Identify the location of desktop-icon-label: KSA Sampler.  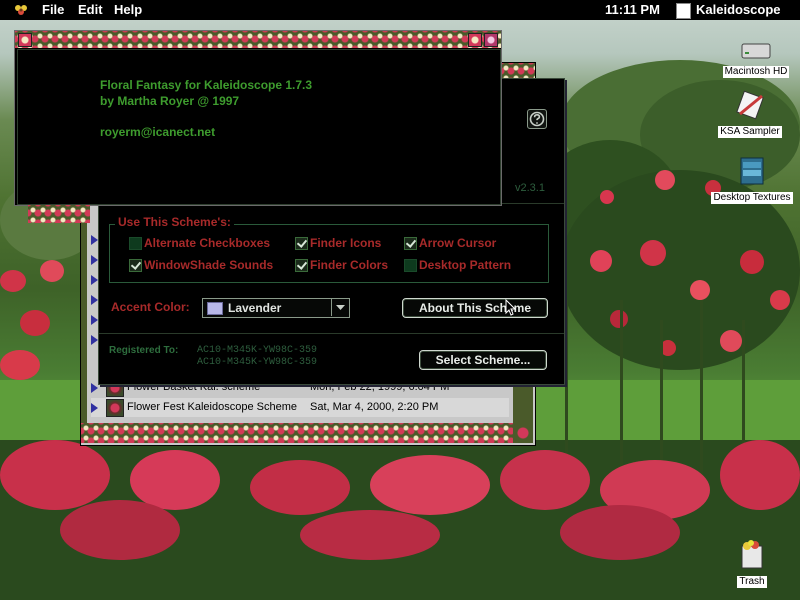
(750, 132).